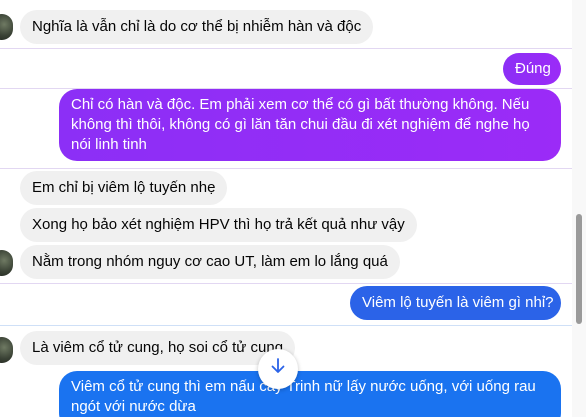 The image size is (586, 417). Describe the element at coordinates (579, 208) in the screenshot. I see `scrollbar` at that location.